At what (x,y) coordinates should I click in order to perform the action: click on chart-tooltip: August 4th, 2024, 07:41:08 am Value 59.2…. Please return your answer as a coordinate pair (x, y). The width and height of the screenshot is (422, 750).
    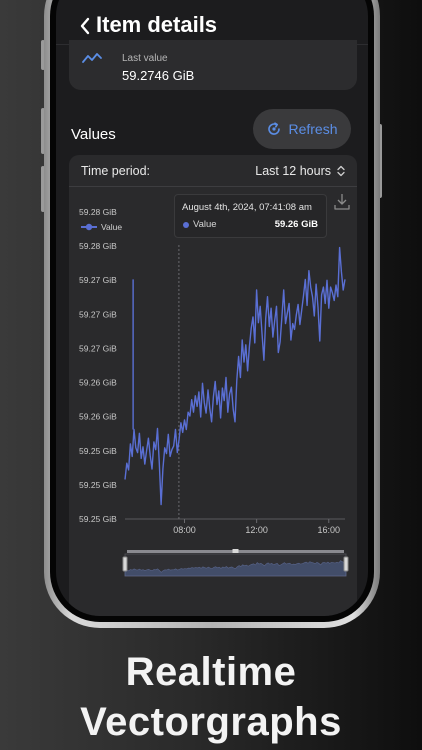
    Looking at the image, I should click on (250, 216).